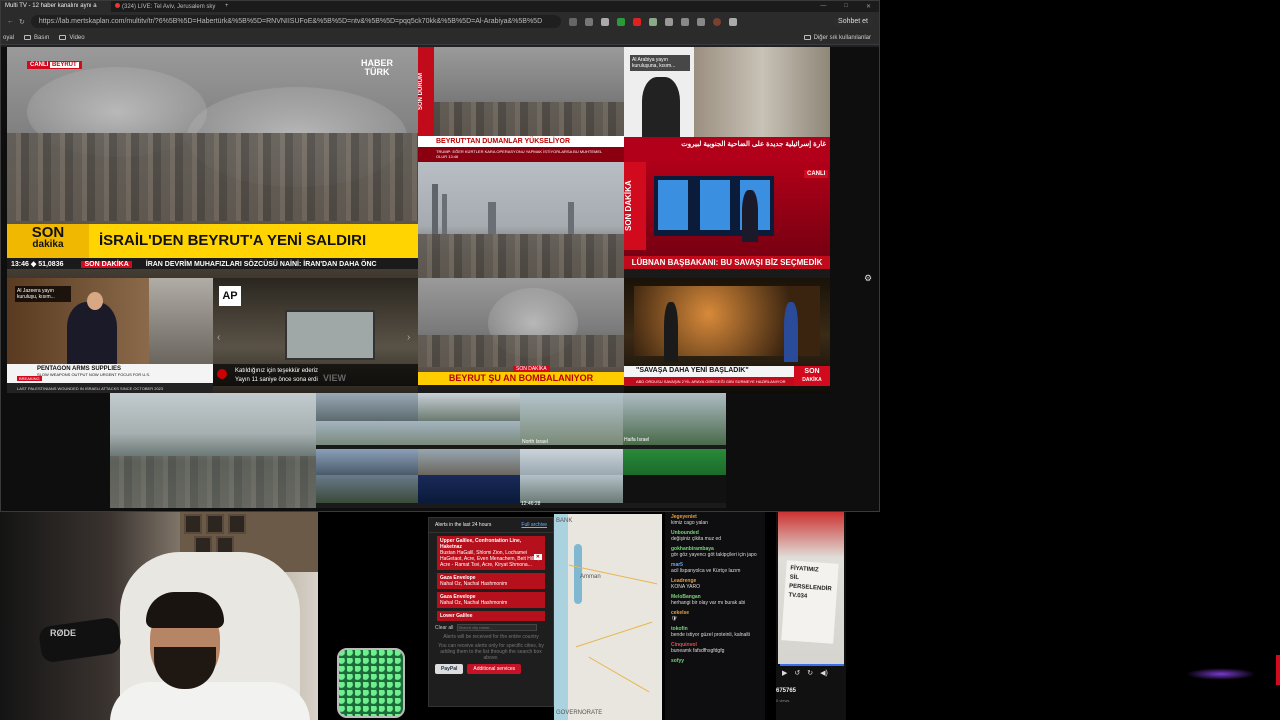  What do you see at coordinates (805, 673) in the screenshot?
I see `video-controls: ▶ ↺ ↻ ◀)` at bounding box center [805, 673].